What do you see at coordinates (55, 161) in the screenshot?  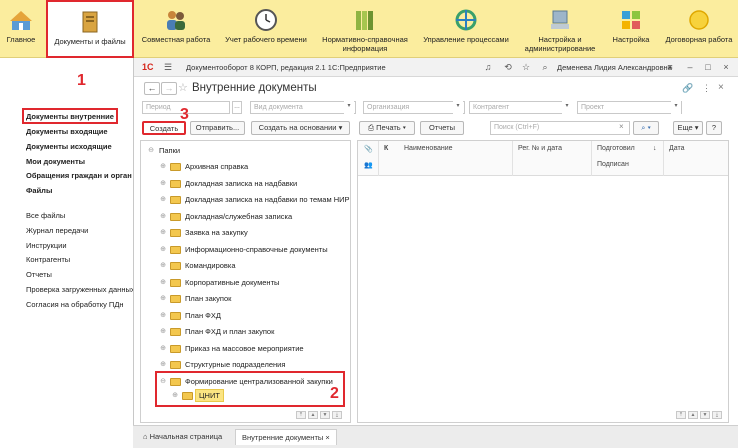 I see `nav-my-docs: Мои документы` at bounding box center [55, 161].